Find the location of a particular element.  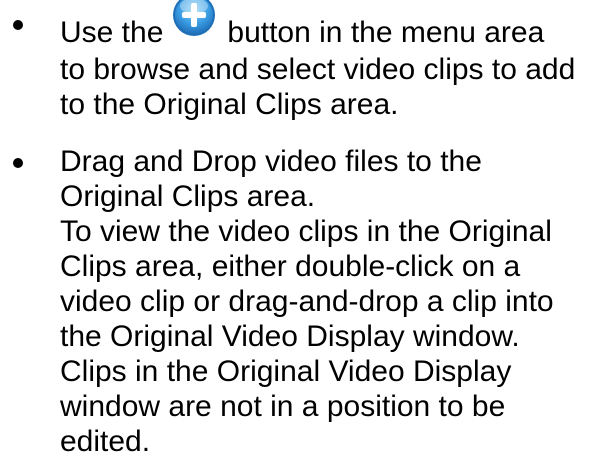

add-plus-icon is located at coordinates (194, 19).